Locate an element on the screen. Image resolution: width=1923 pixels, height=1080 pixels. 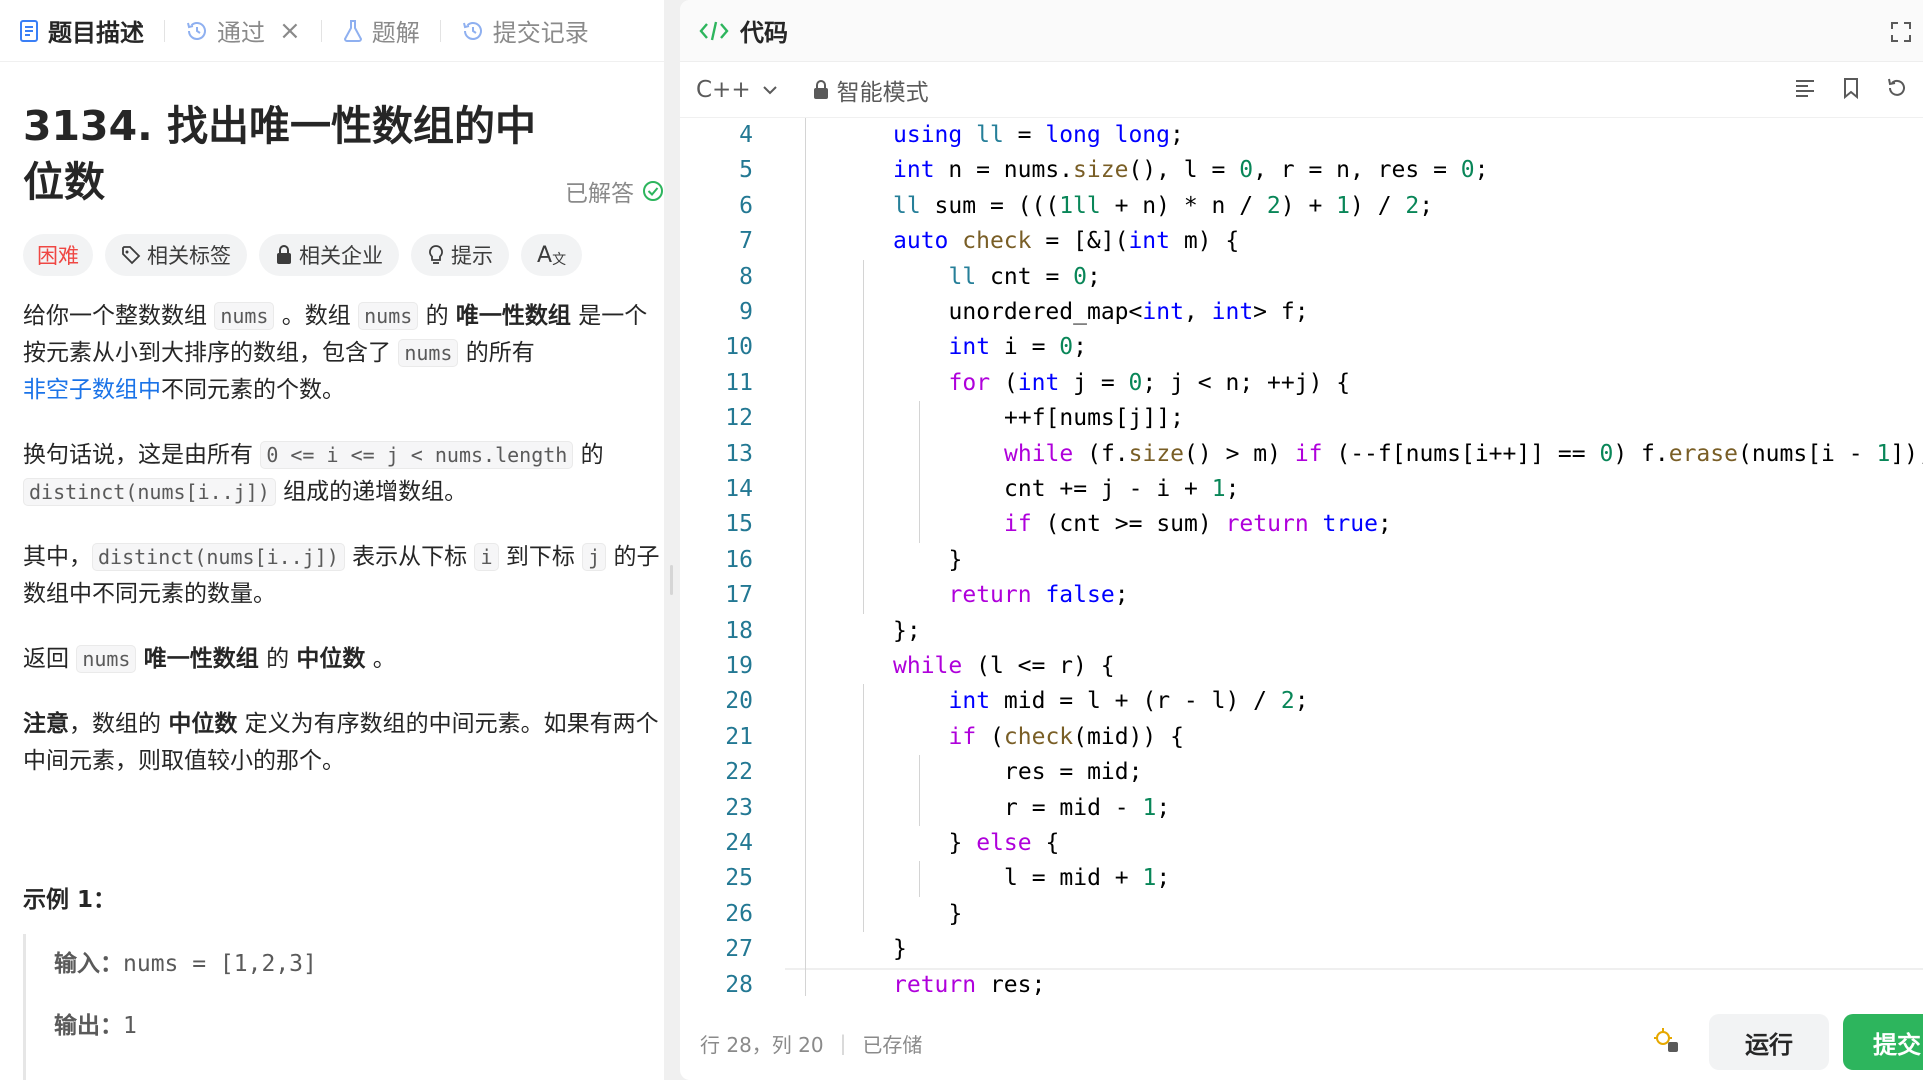
line-number: 19 is located at coordinates (739, 666).